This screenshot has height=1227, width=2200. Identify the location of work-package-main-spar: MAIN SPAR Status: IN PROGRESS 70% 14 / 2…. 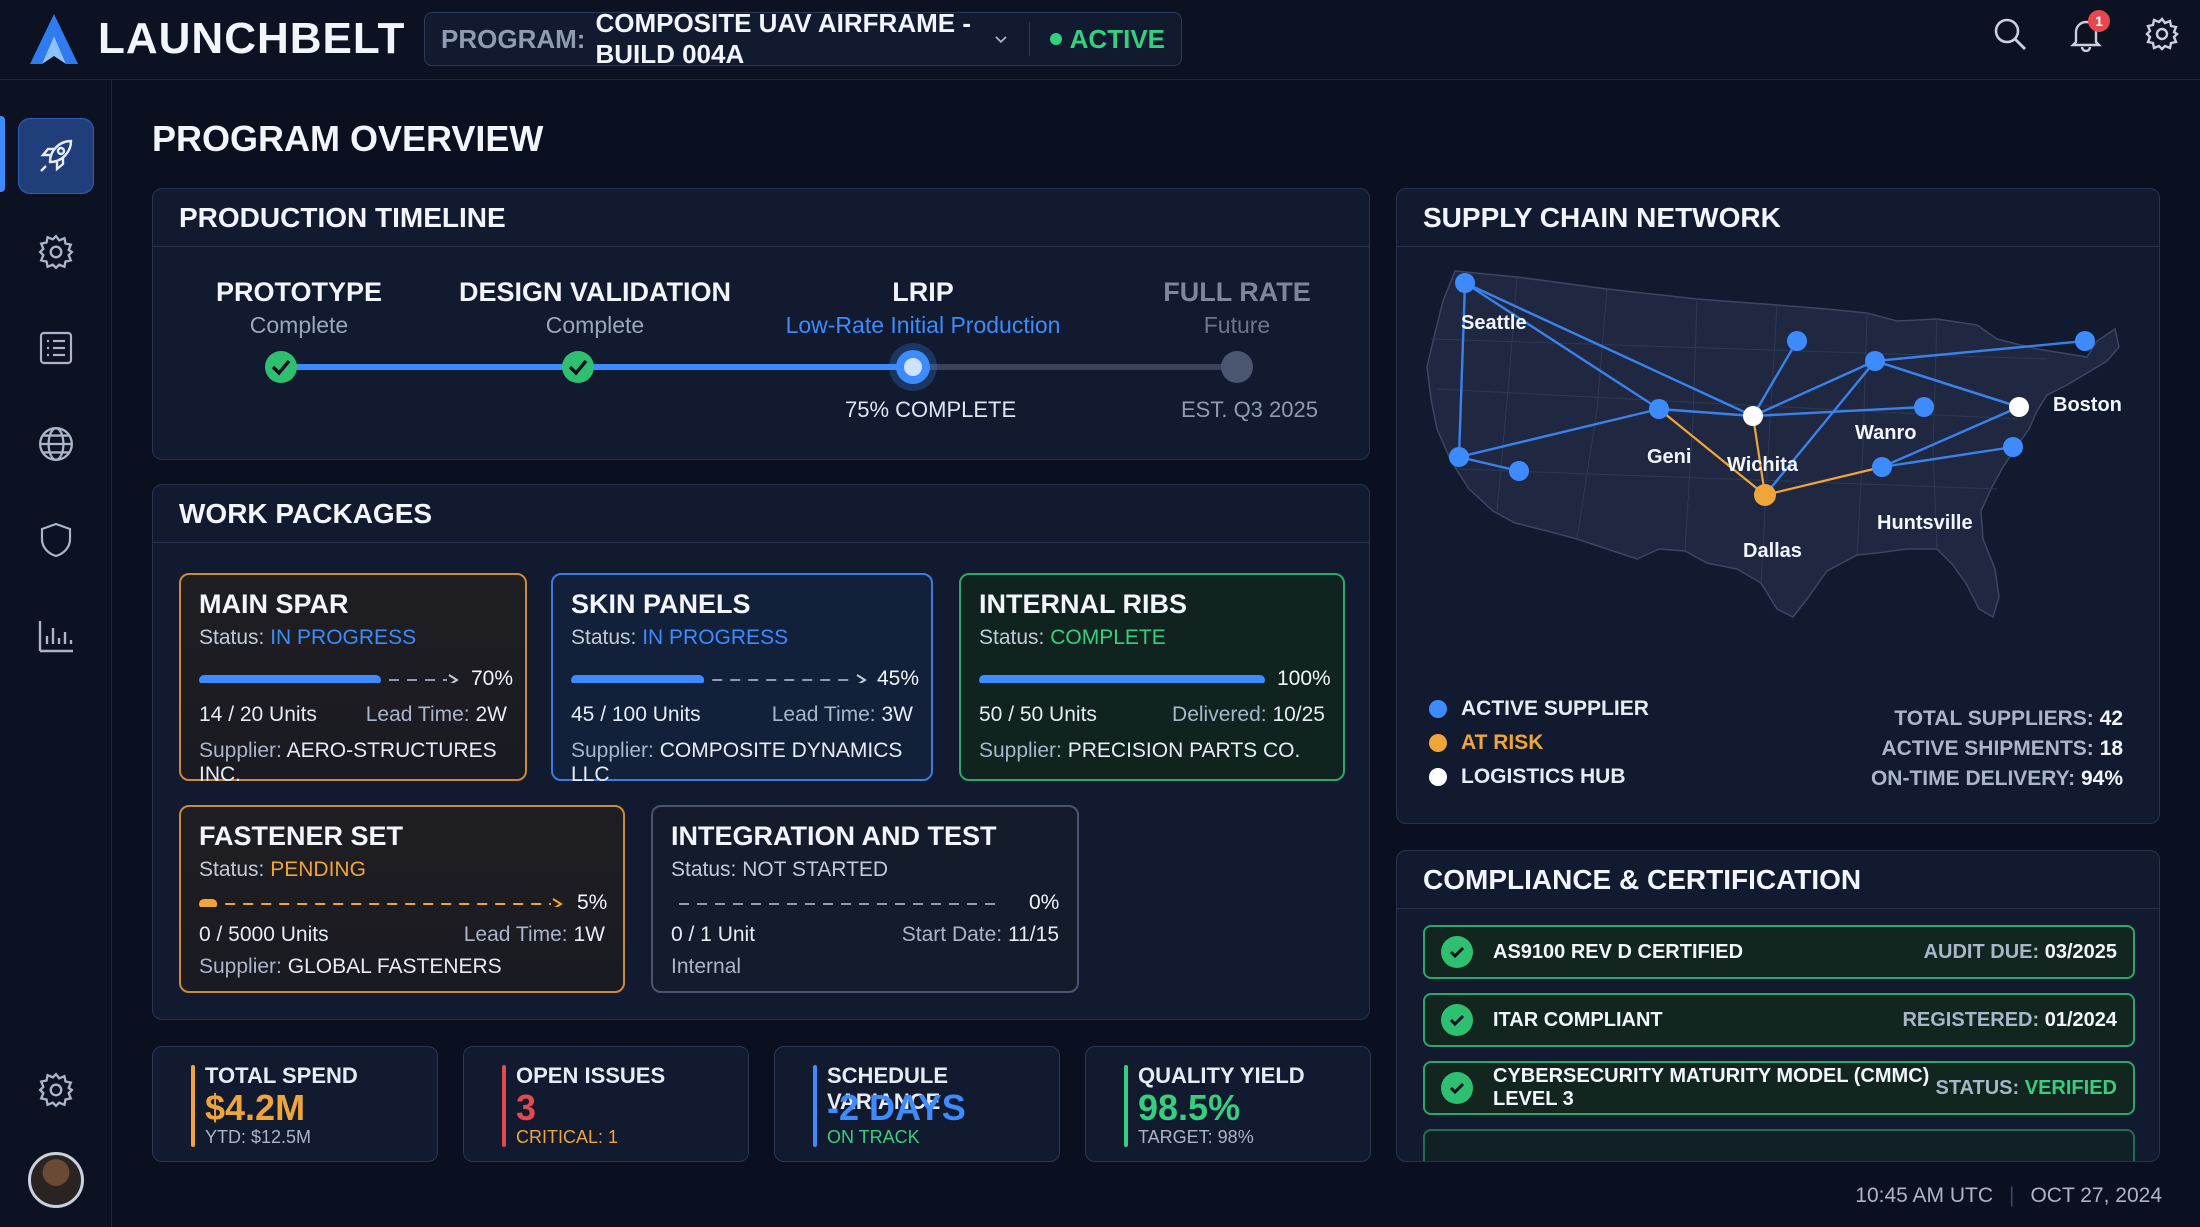
(353, 679).